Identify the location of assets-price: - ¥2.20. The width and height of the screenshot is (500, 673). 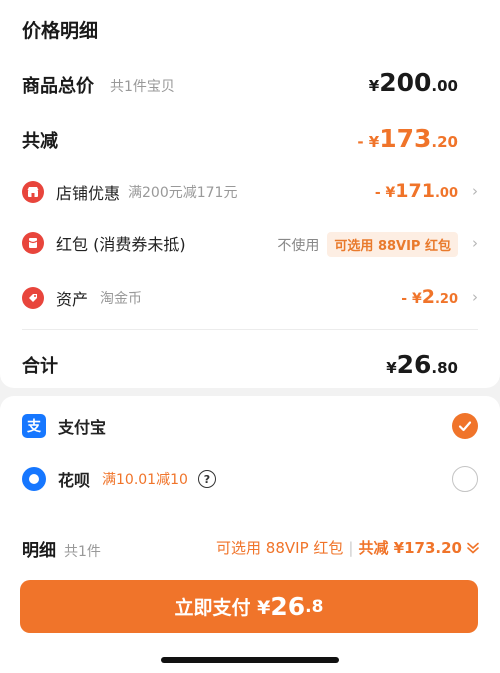
(429, 297).